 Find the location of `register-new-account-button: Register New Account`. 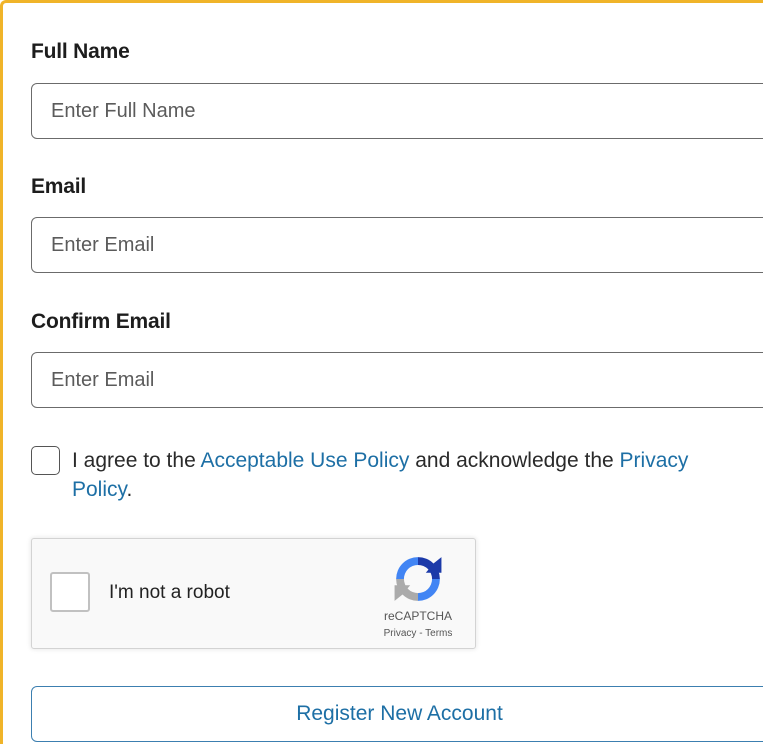

register-new-account-button: Register New Account is located at coordinates (397, 714).